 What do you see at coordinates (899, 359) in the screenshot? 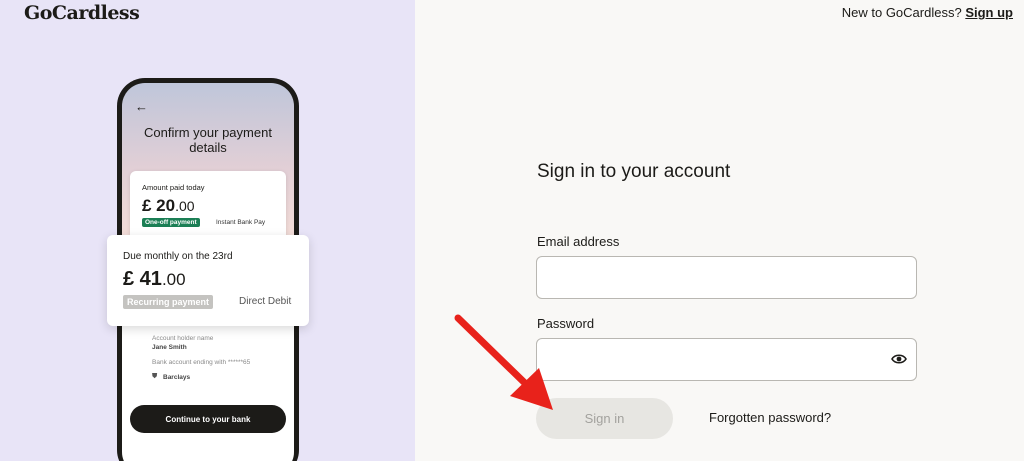
I see `eye-icon` at bounding box center [899, 359].